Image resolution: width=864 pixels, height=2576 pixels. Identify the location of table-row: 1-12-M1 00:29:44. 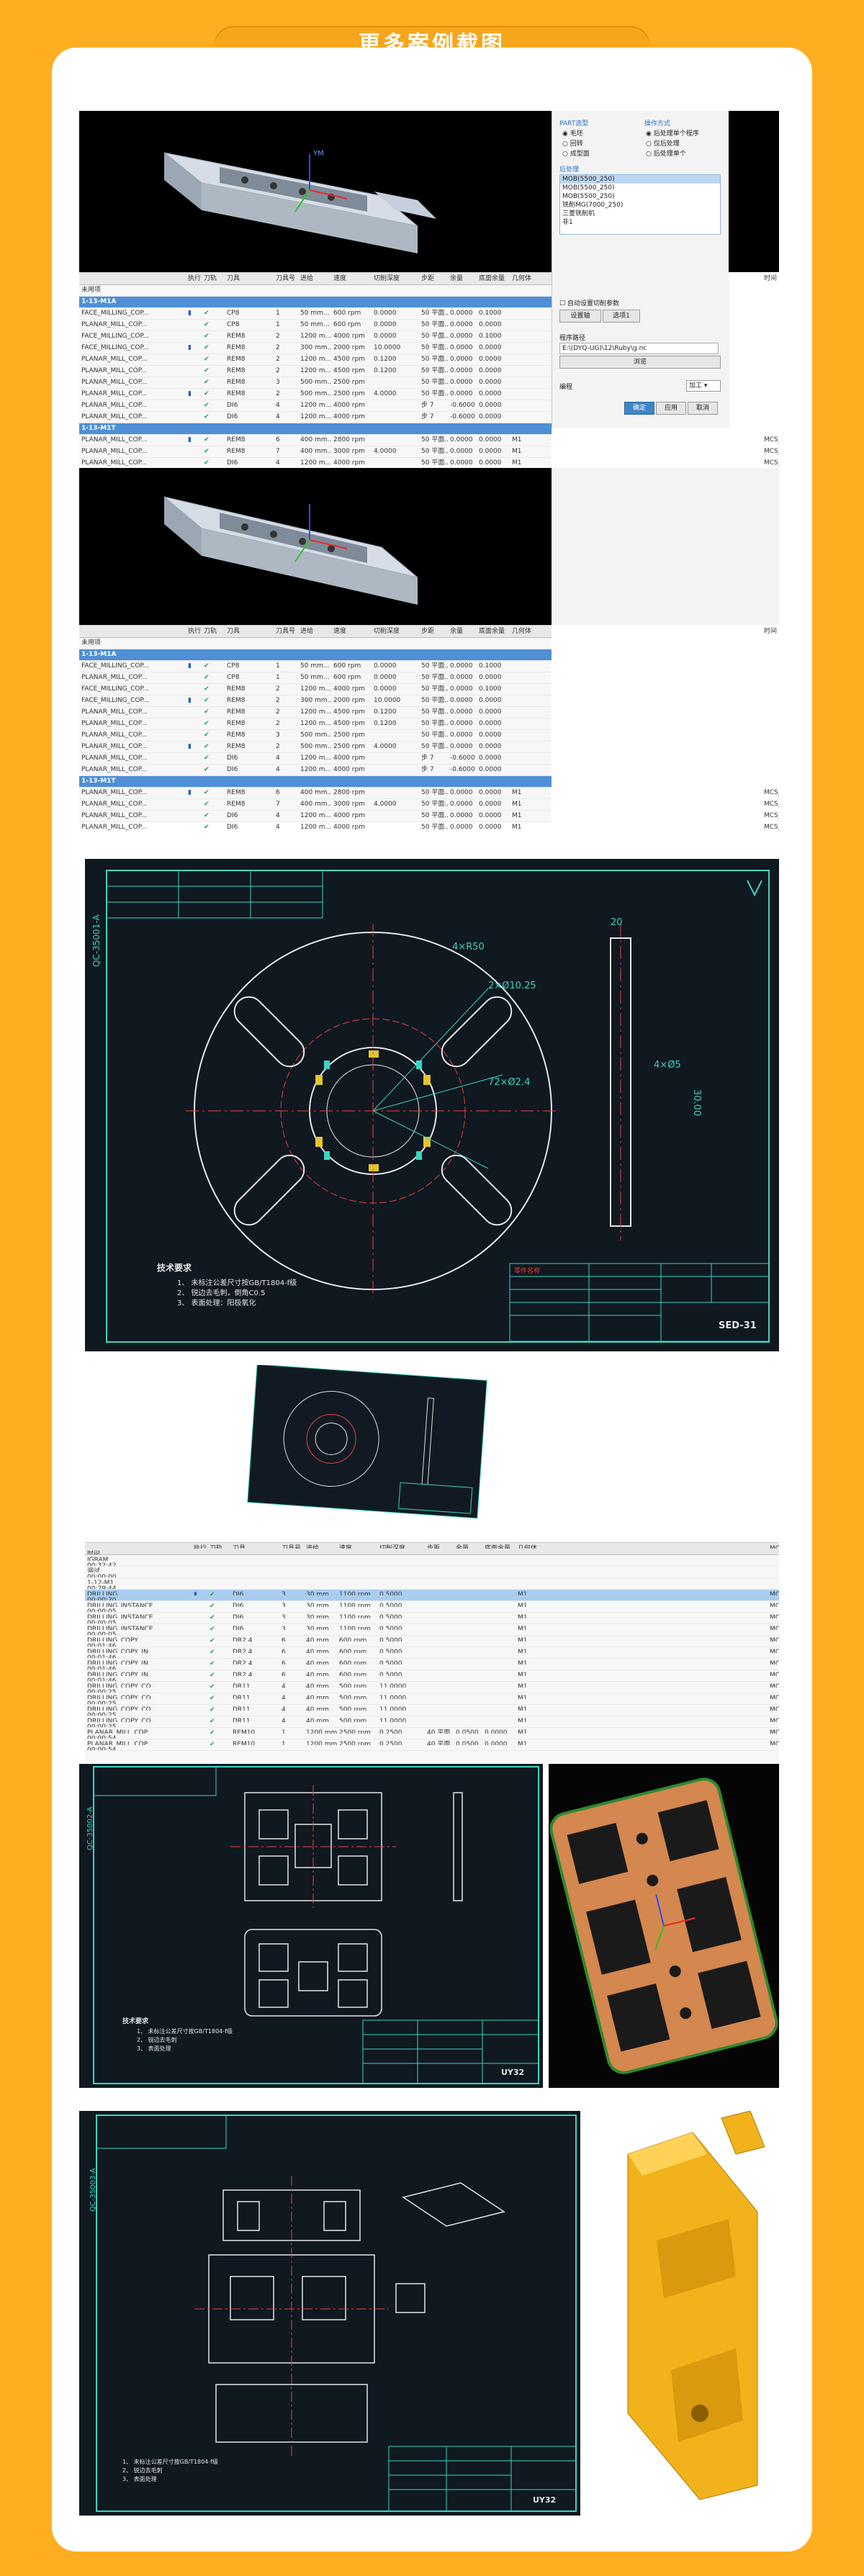
(432, 1584).